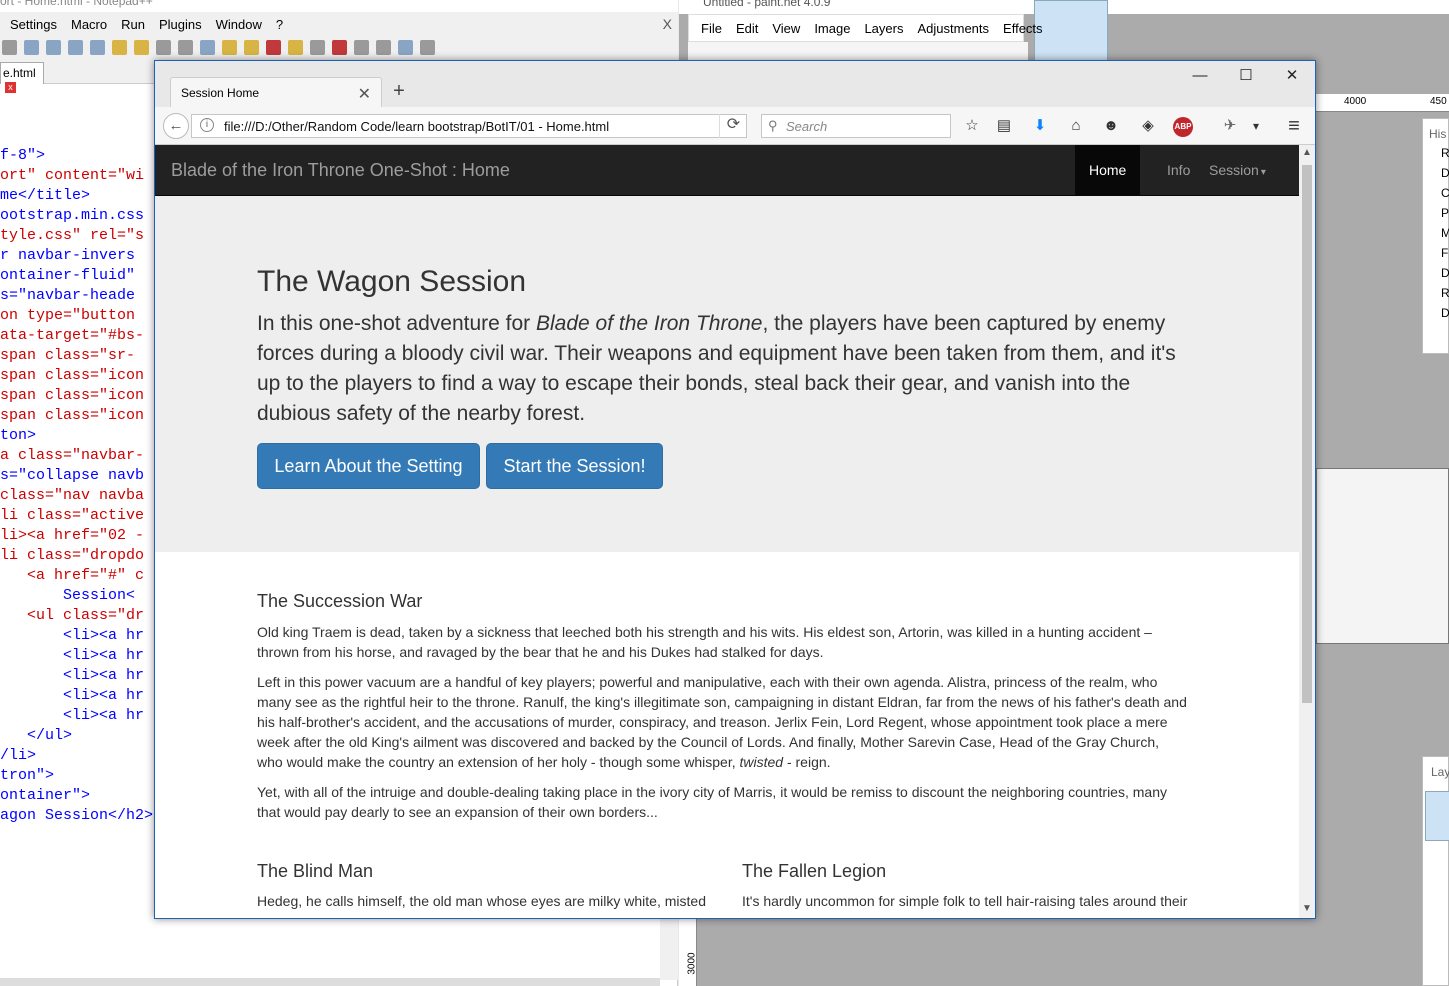  Describe the element at coordinates (1108, 170) in the screenshot. I see `nav-home: Home` at that location.